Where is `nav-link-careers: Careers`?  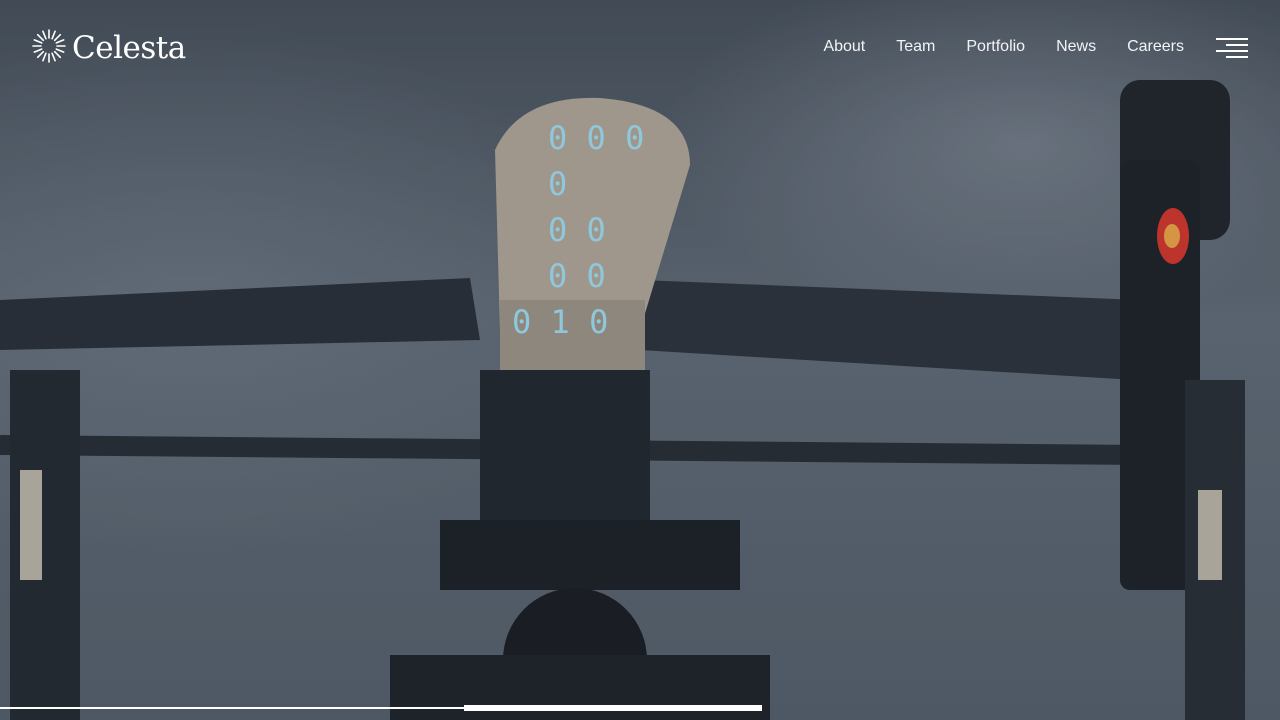 nav-link-careers: Careers is located at coordinates (1155, 47).